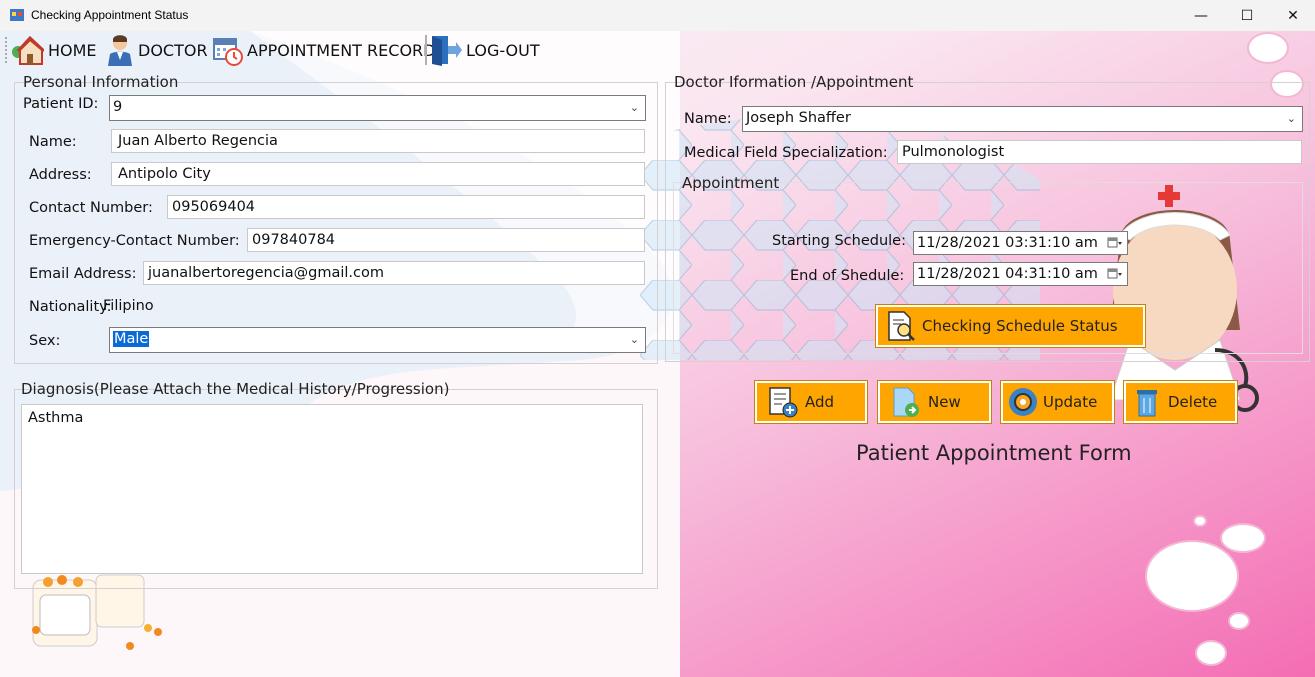  What do you see at coordinates (28, 50) in the screenshot?
I see `house-icon` at bounding box center [28, 50].